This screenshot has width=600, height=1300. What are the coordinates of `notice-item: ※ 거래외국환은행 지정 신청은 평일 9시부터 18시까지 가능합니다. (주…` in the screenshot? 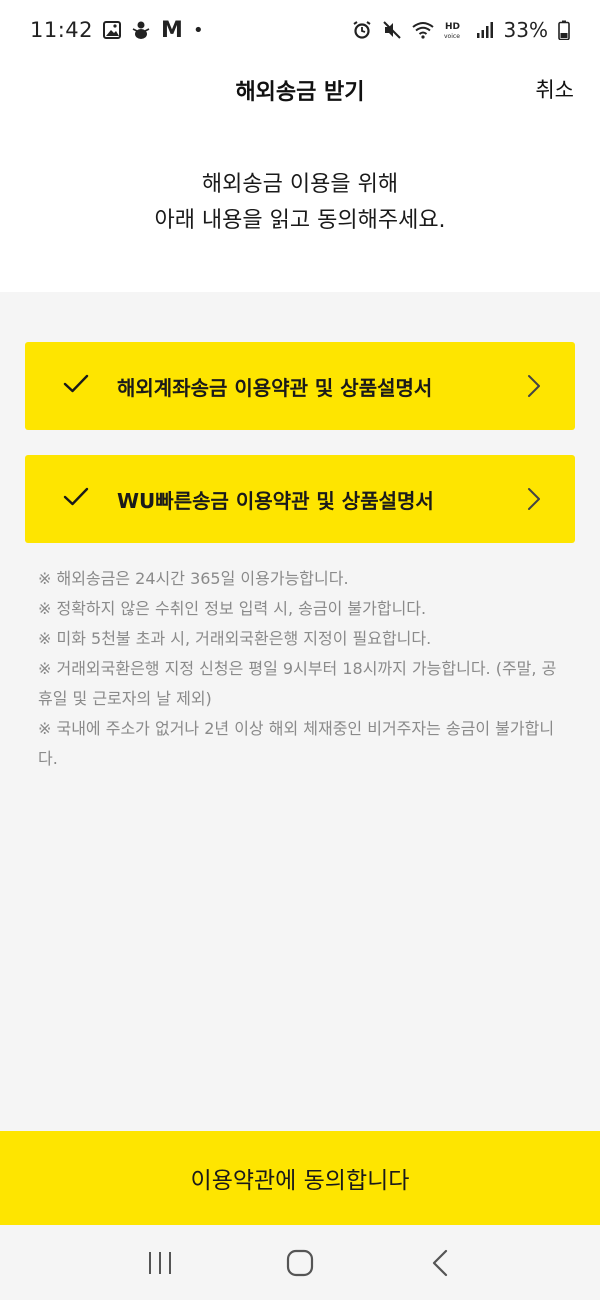 It's located at (297, 683).